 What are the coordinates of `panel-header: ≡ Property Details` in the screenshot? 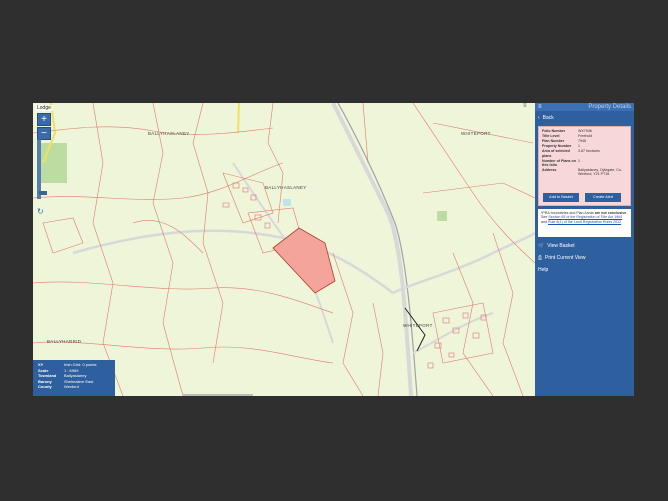 It's located at (584, 107).